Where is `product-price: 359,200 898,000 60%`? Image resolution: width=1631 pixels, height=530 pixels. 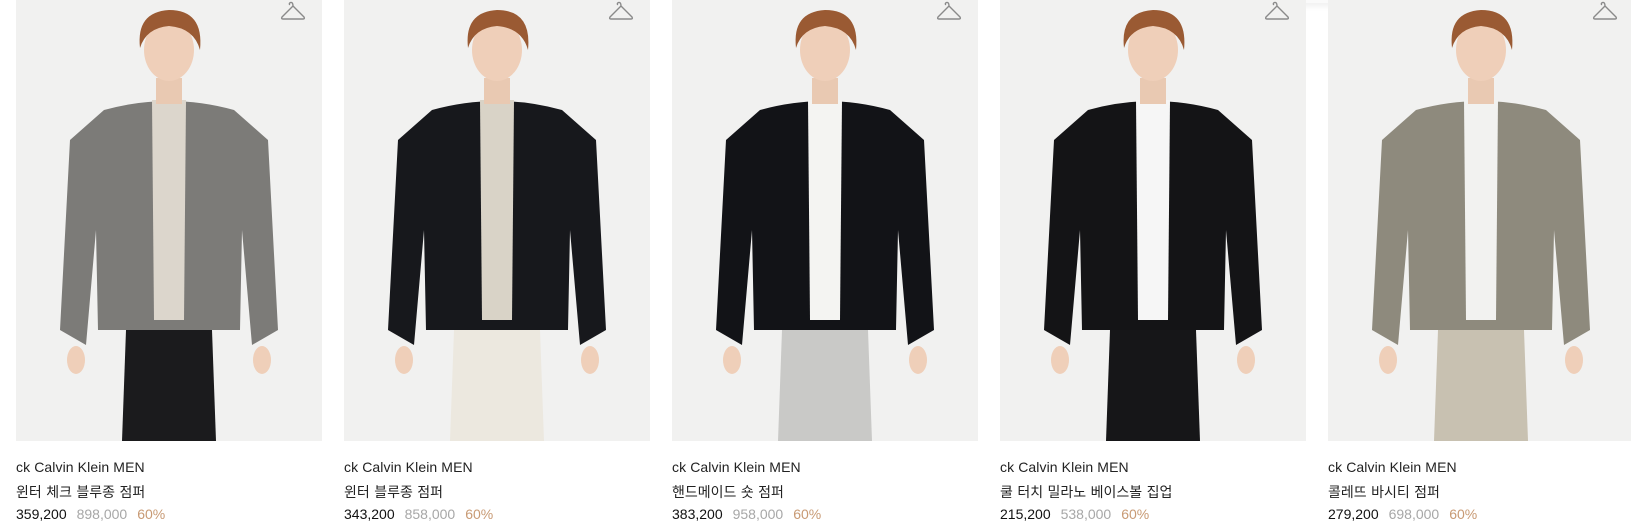 product-price: 359,200 898,000 60% is located at coordinates (90, 514).